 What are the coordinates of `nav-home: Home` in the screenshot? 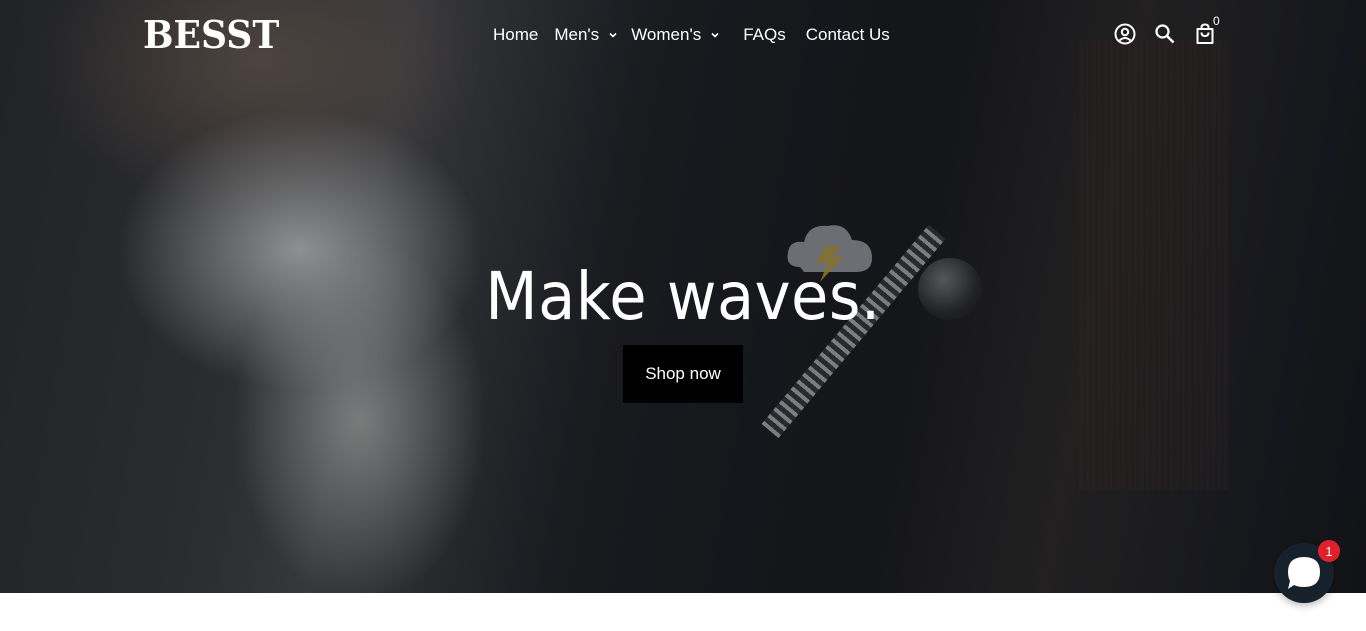 It's located at (515, 35).